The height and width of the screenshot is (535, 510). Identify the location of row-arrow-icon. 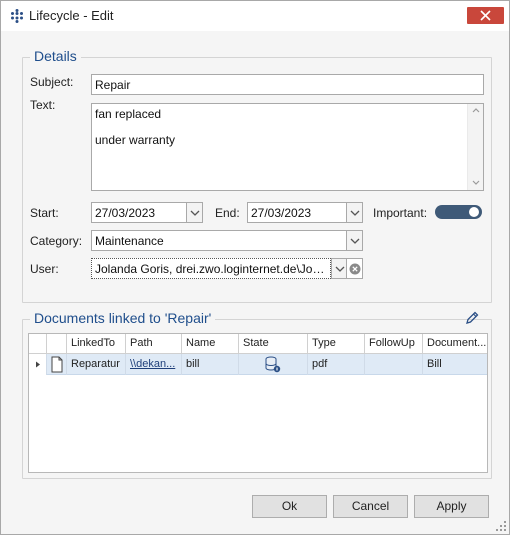
(38, 364).